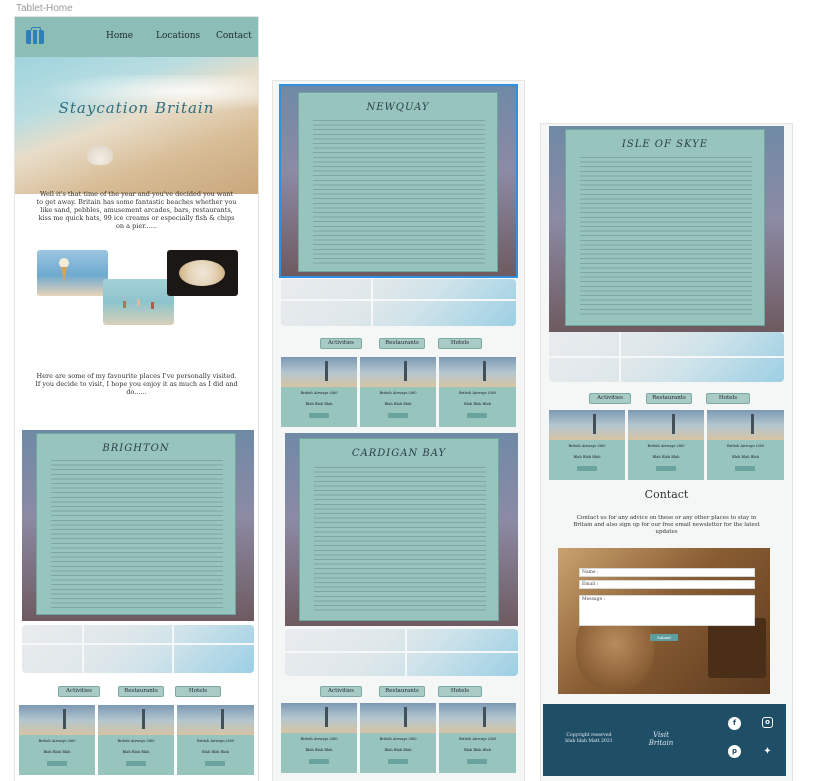 This screenshot has width=814, height=781. Describe the element at coordinates (398, 107) in the screenshot. I see `newquay-title: NEWQUAY` at that location.